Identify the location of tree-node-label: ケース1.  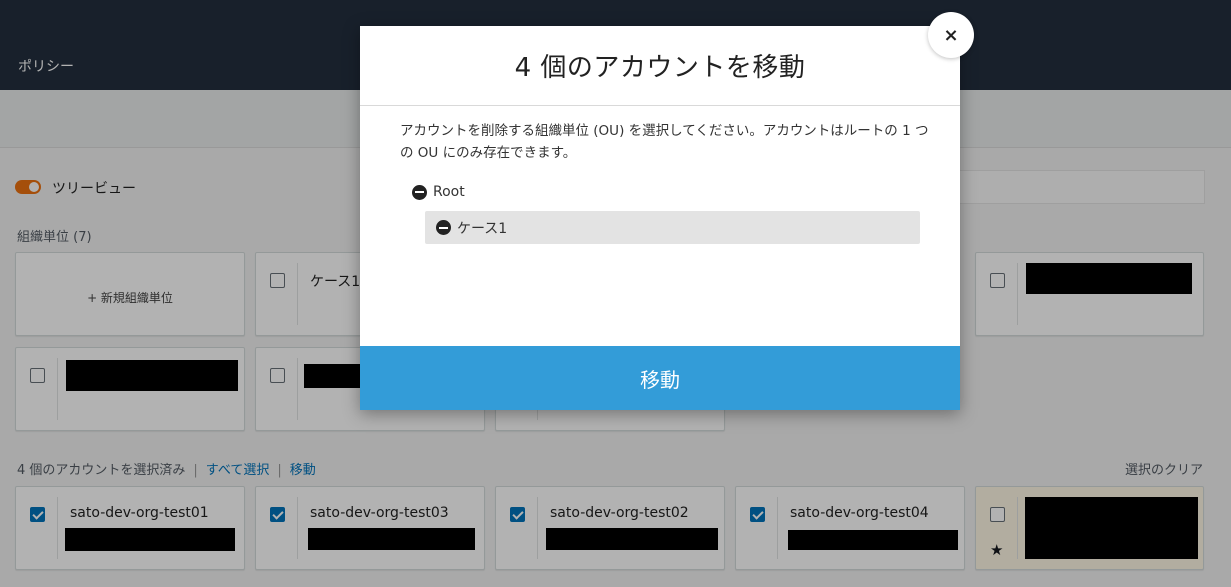
(482, 228).